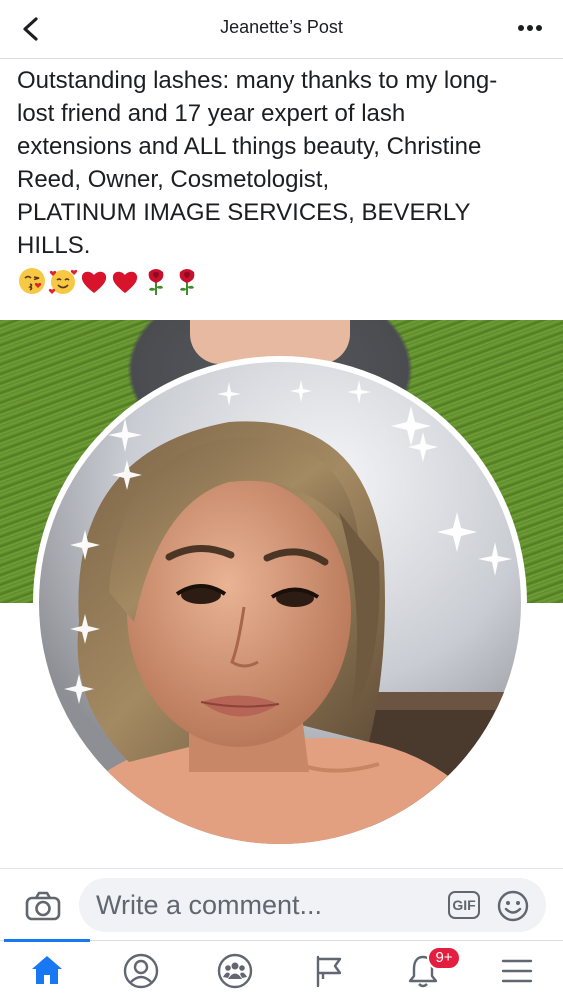 The width and height of the screenshot is (563, 1001). I want to click on gif-button: GIF, so click(464, 905).